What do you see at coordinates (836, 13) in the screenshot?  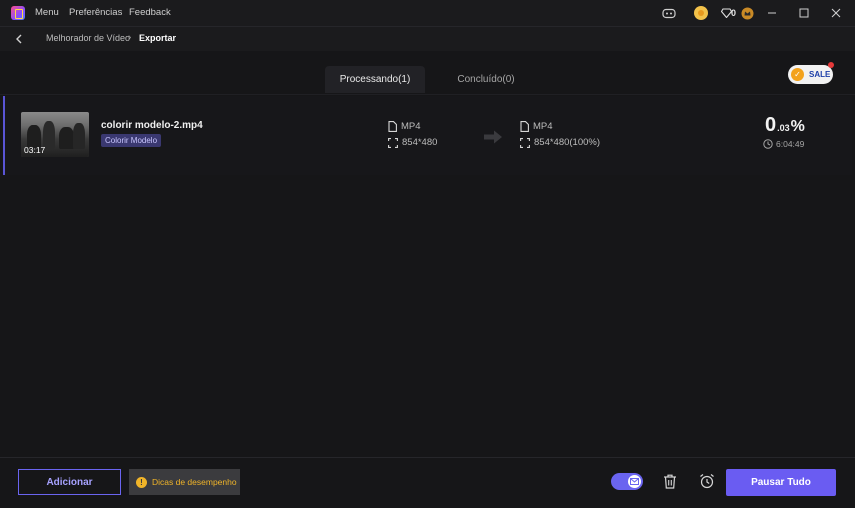 I see `close-button` at bounding box center [836, 13].